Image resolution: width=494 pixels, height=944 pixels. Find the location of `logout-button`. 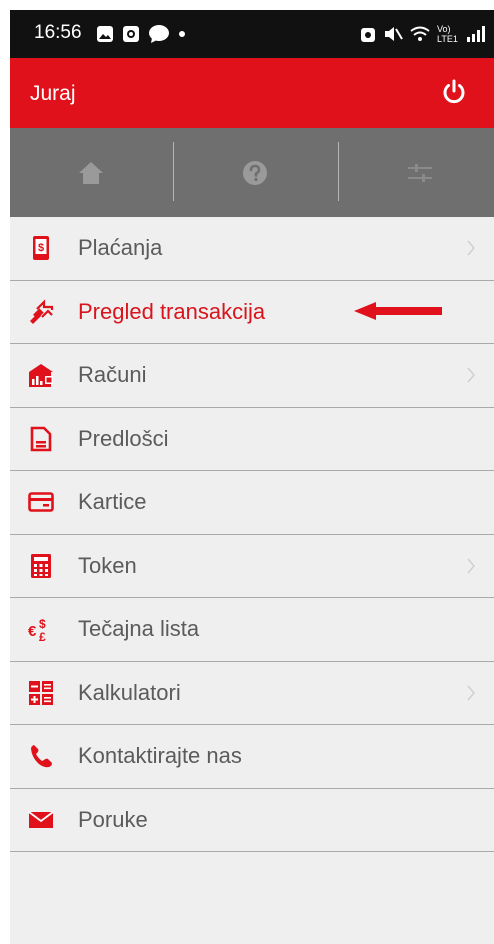

logout-button is located at coordinates (454, 92).